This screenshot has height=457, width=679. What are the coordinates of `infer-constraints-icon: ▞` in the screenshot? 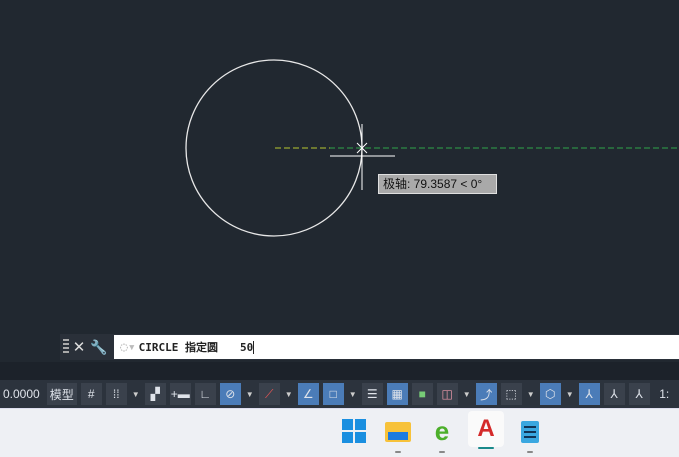 It's located at (155, 394).